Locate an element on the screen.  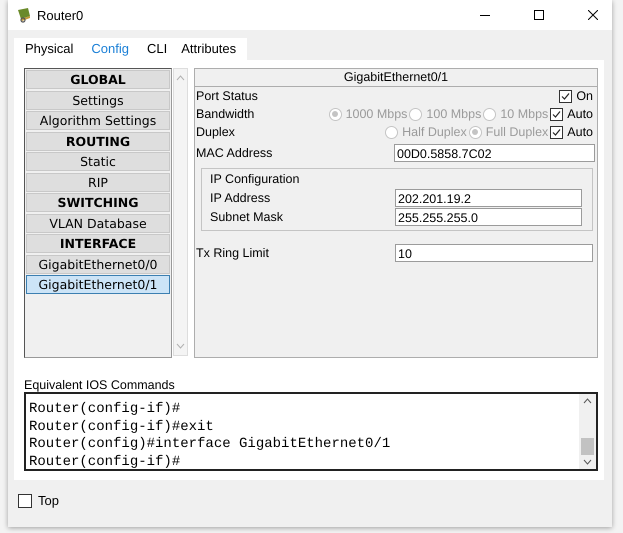
radio-label: 1000 Mbps is located at coordinates (377, 114).